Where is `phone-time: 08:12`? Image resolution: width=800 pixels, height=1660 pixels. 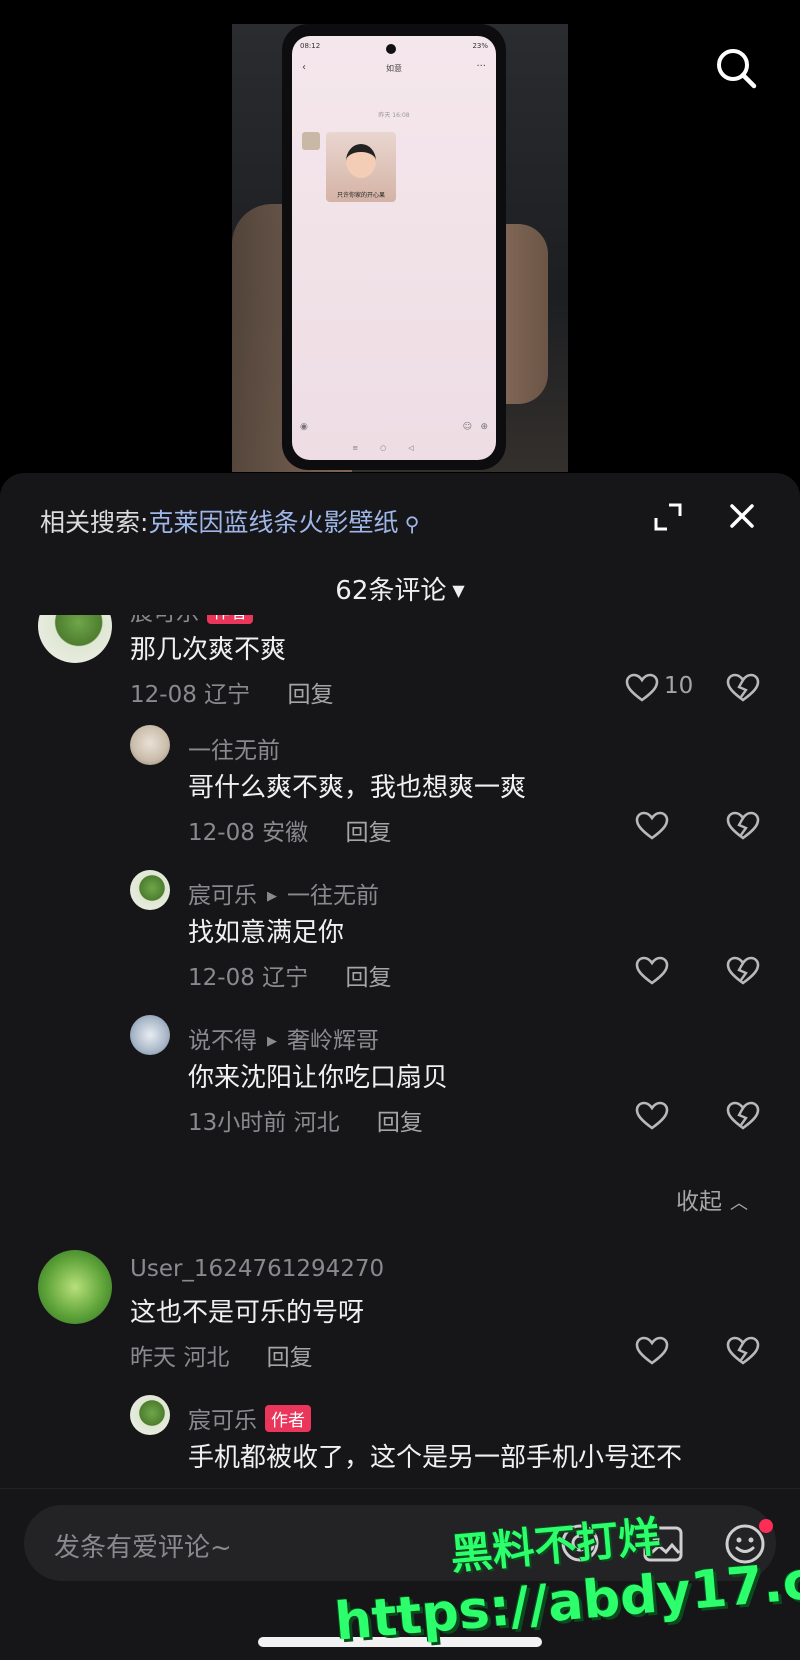 phone-time: 08:12 is located at coordinates (310, 46).